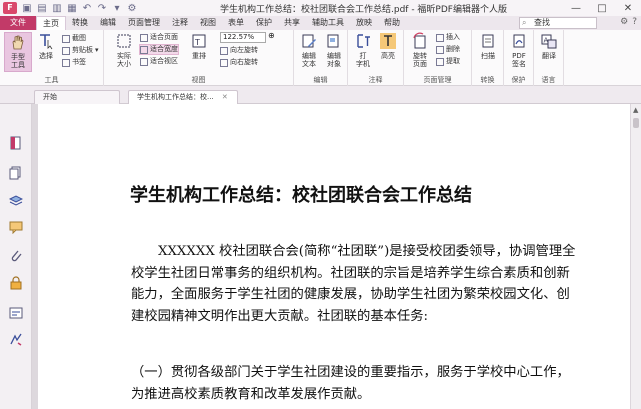 This screenshot has width=641, height=409. What do you see at coordinates (628, 8) in the screenshot?
I see `close-button: ✕` at bounding box center [628, 8].